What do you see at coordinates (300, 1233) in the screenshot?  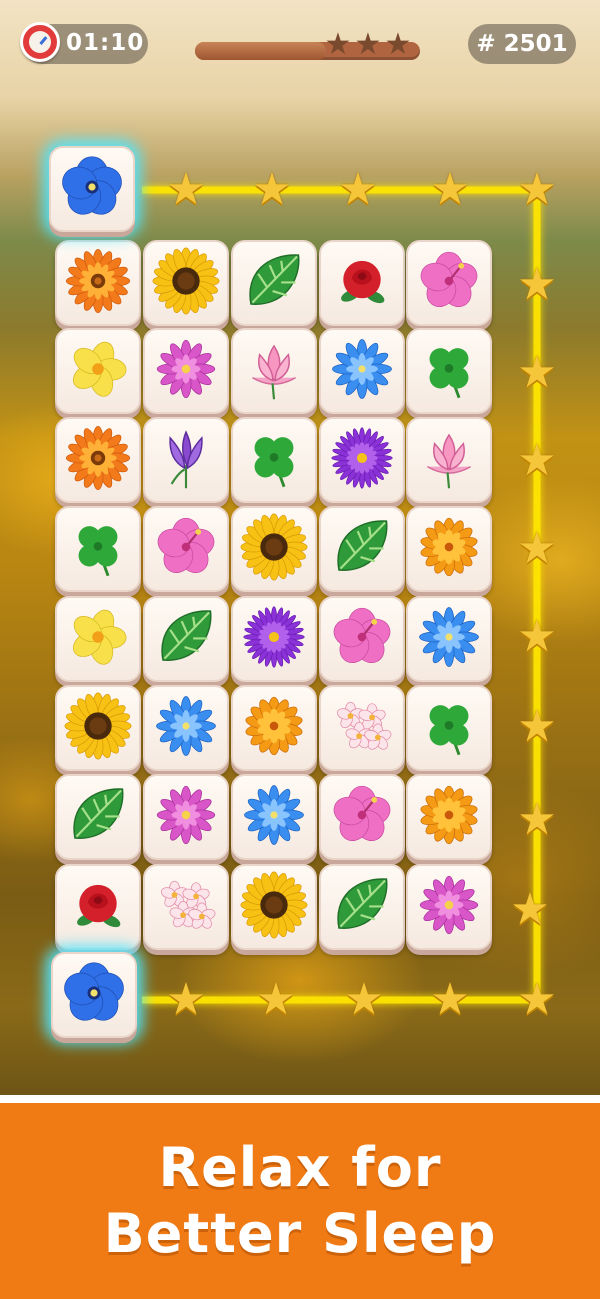 I see `banner-line-2: Better Sleep` at bounding box center [300, 1233].